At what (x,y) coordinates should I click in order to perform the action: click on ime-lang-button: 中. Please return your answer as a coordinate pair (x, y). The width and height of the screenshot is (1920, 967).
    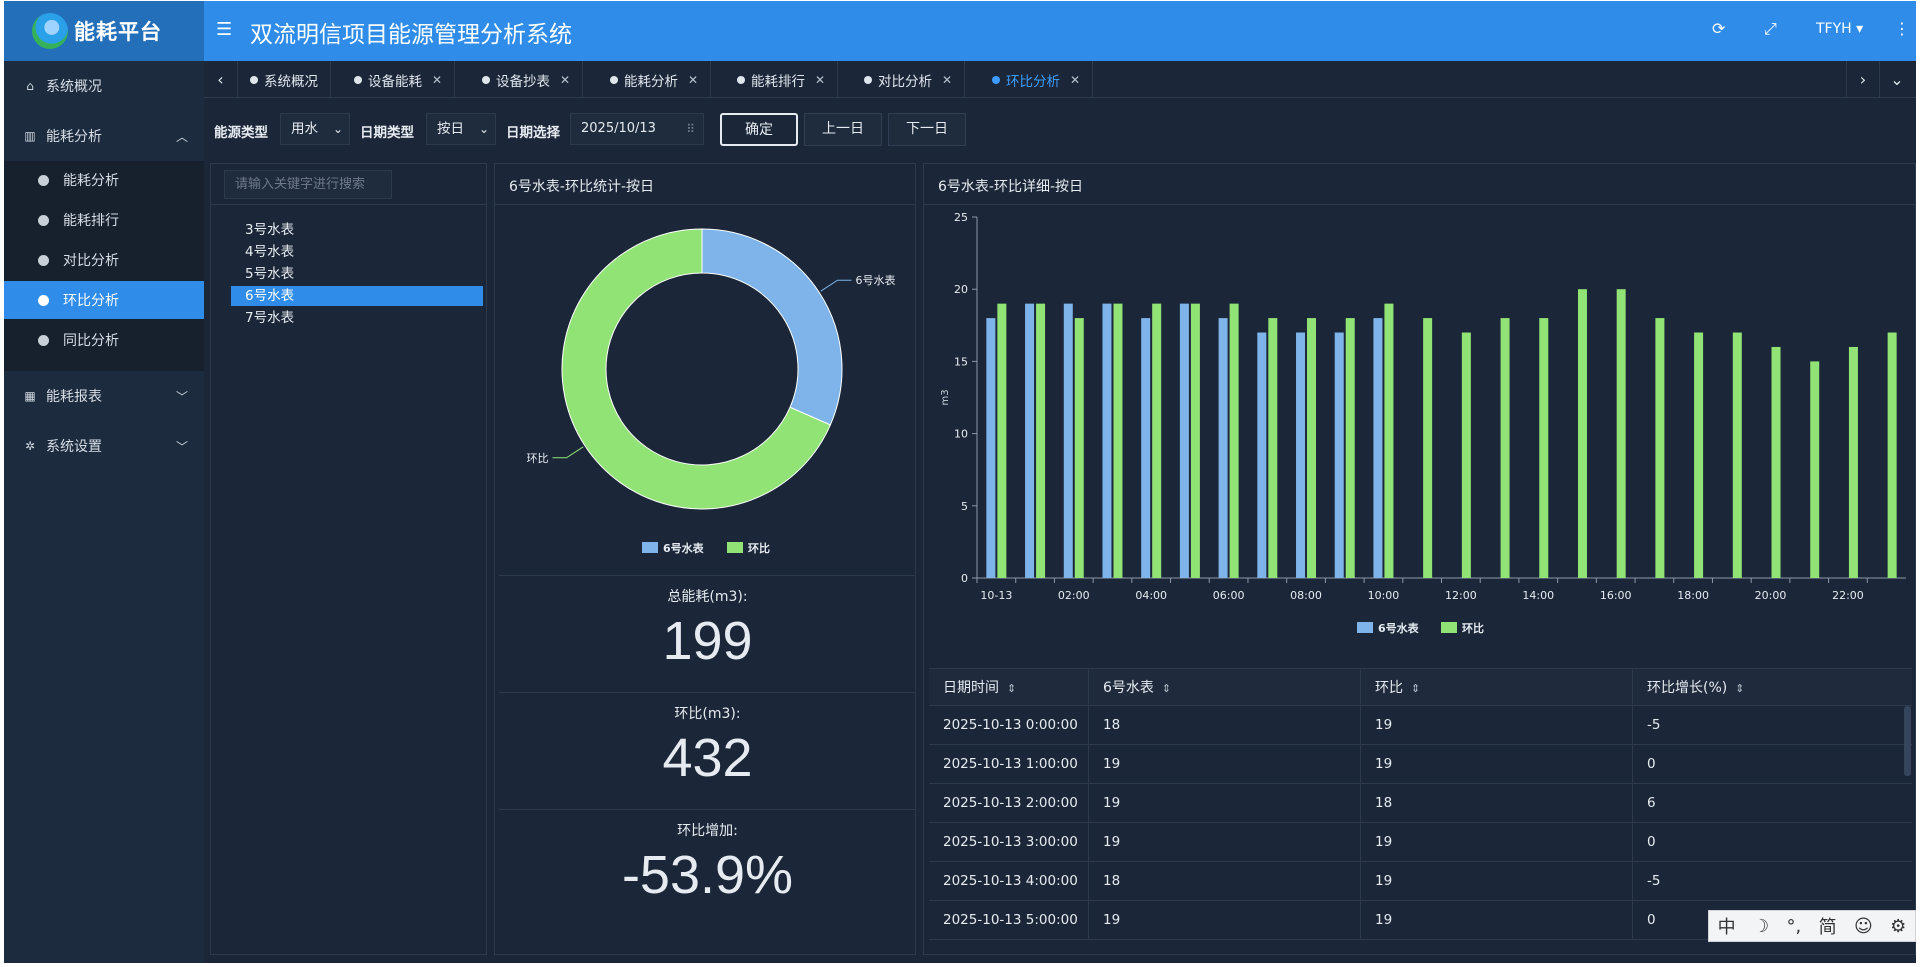
    Looking at the image, I should click on (1727, 926).